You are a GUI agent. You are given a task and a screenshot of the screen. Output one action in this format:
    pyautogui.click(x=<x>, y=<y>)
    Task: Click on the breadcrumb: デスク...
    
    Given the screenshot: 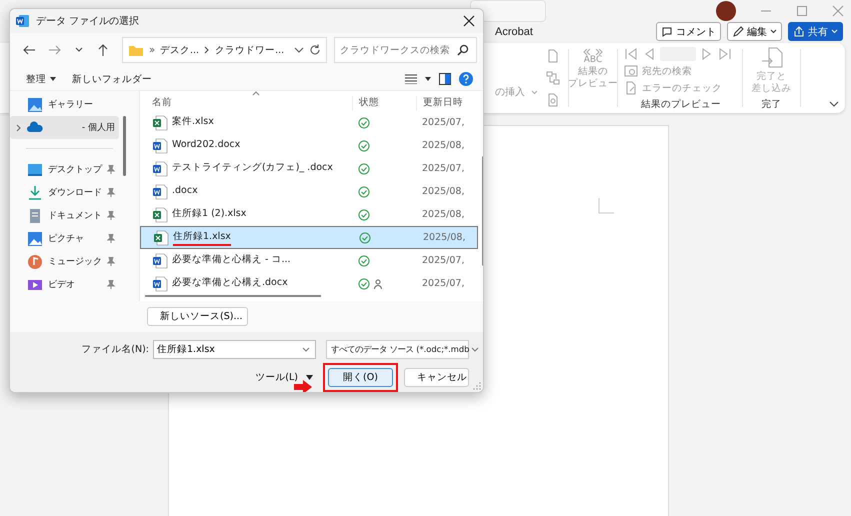 What is the action you would take?
    pyautogui.click(x=180, y=50)
    